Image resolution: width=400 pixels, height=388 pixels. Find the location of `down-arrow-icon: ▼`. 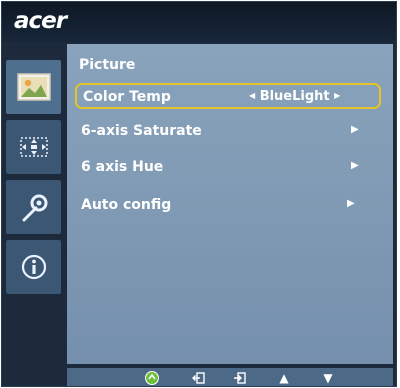

down-arrow-icon: ▼ is located at coordinates (328, 378).